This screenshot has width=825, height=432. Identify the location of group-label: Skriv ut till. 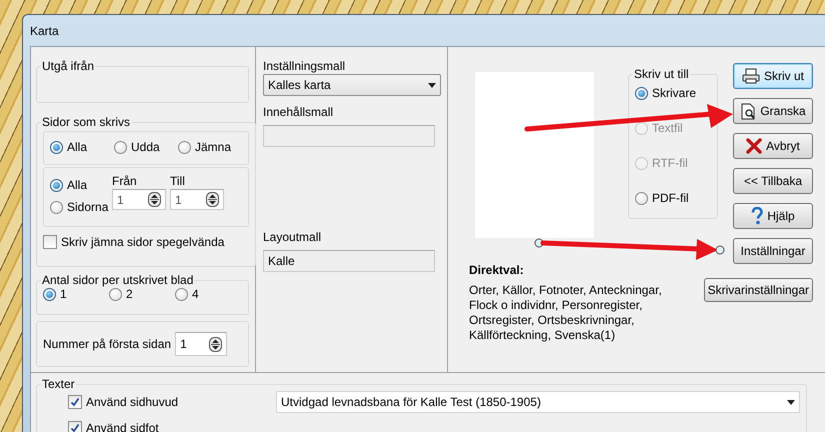
(661, 74).